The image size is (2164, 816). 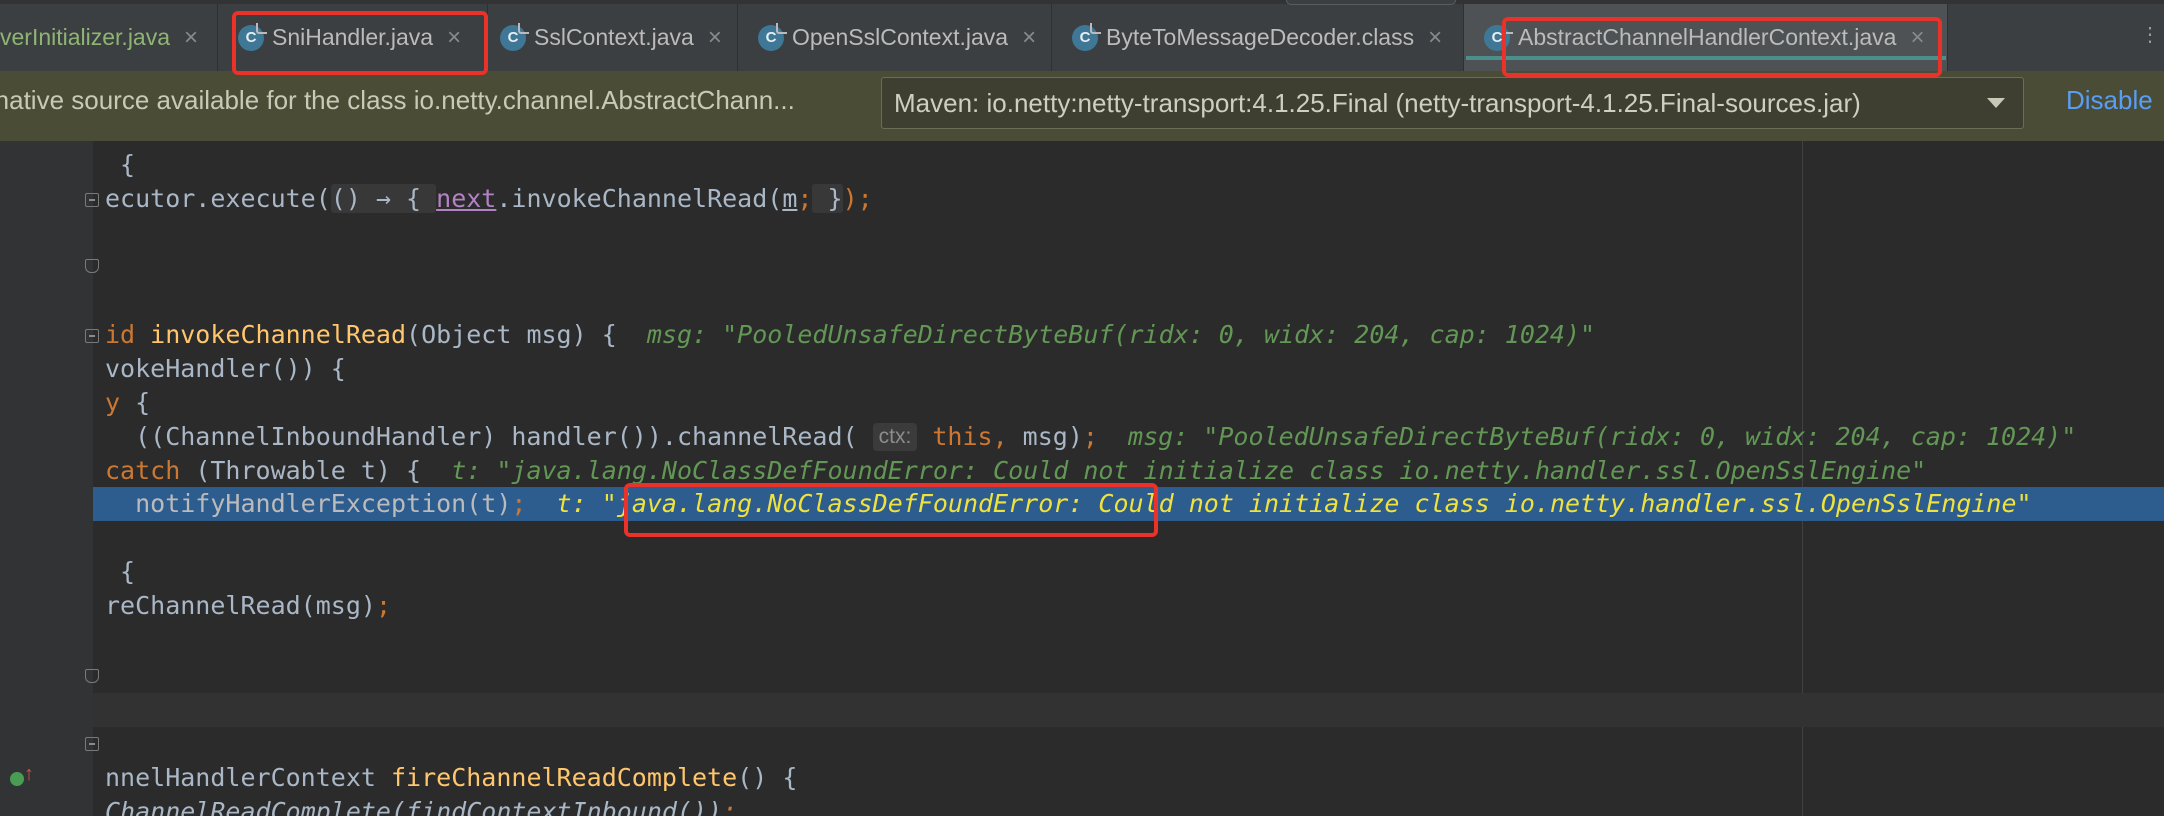 What do you see at coordinates (790, 198) in the screenshot?
I see `code-token: m` at bounding box center [790, 198].